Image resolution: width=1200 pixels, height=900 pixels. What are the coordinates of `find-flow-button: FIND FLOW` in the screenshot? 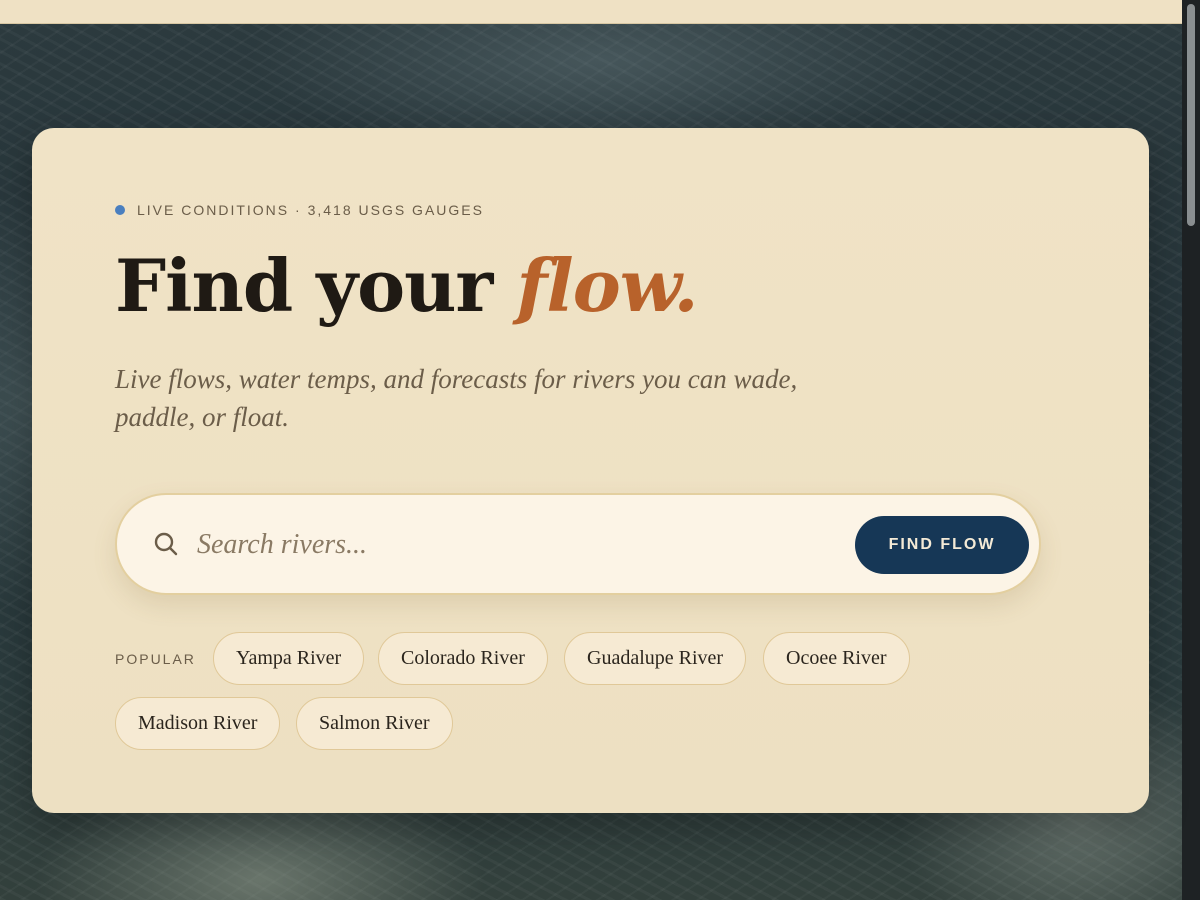 It's located at (942, 545).